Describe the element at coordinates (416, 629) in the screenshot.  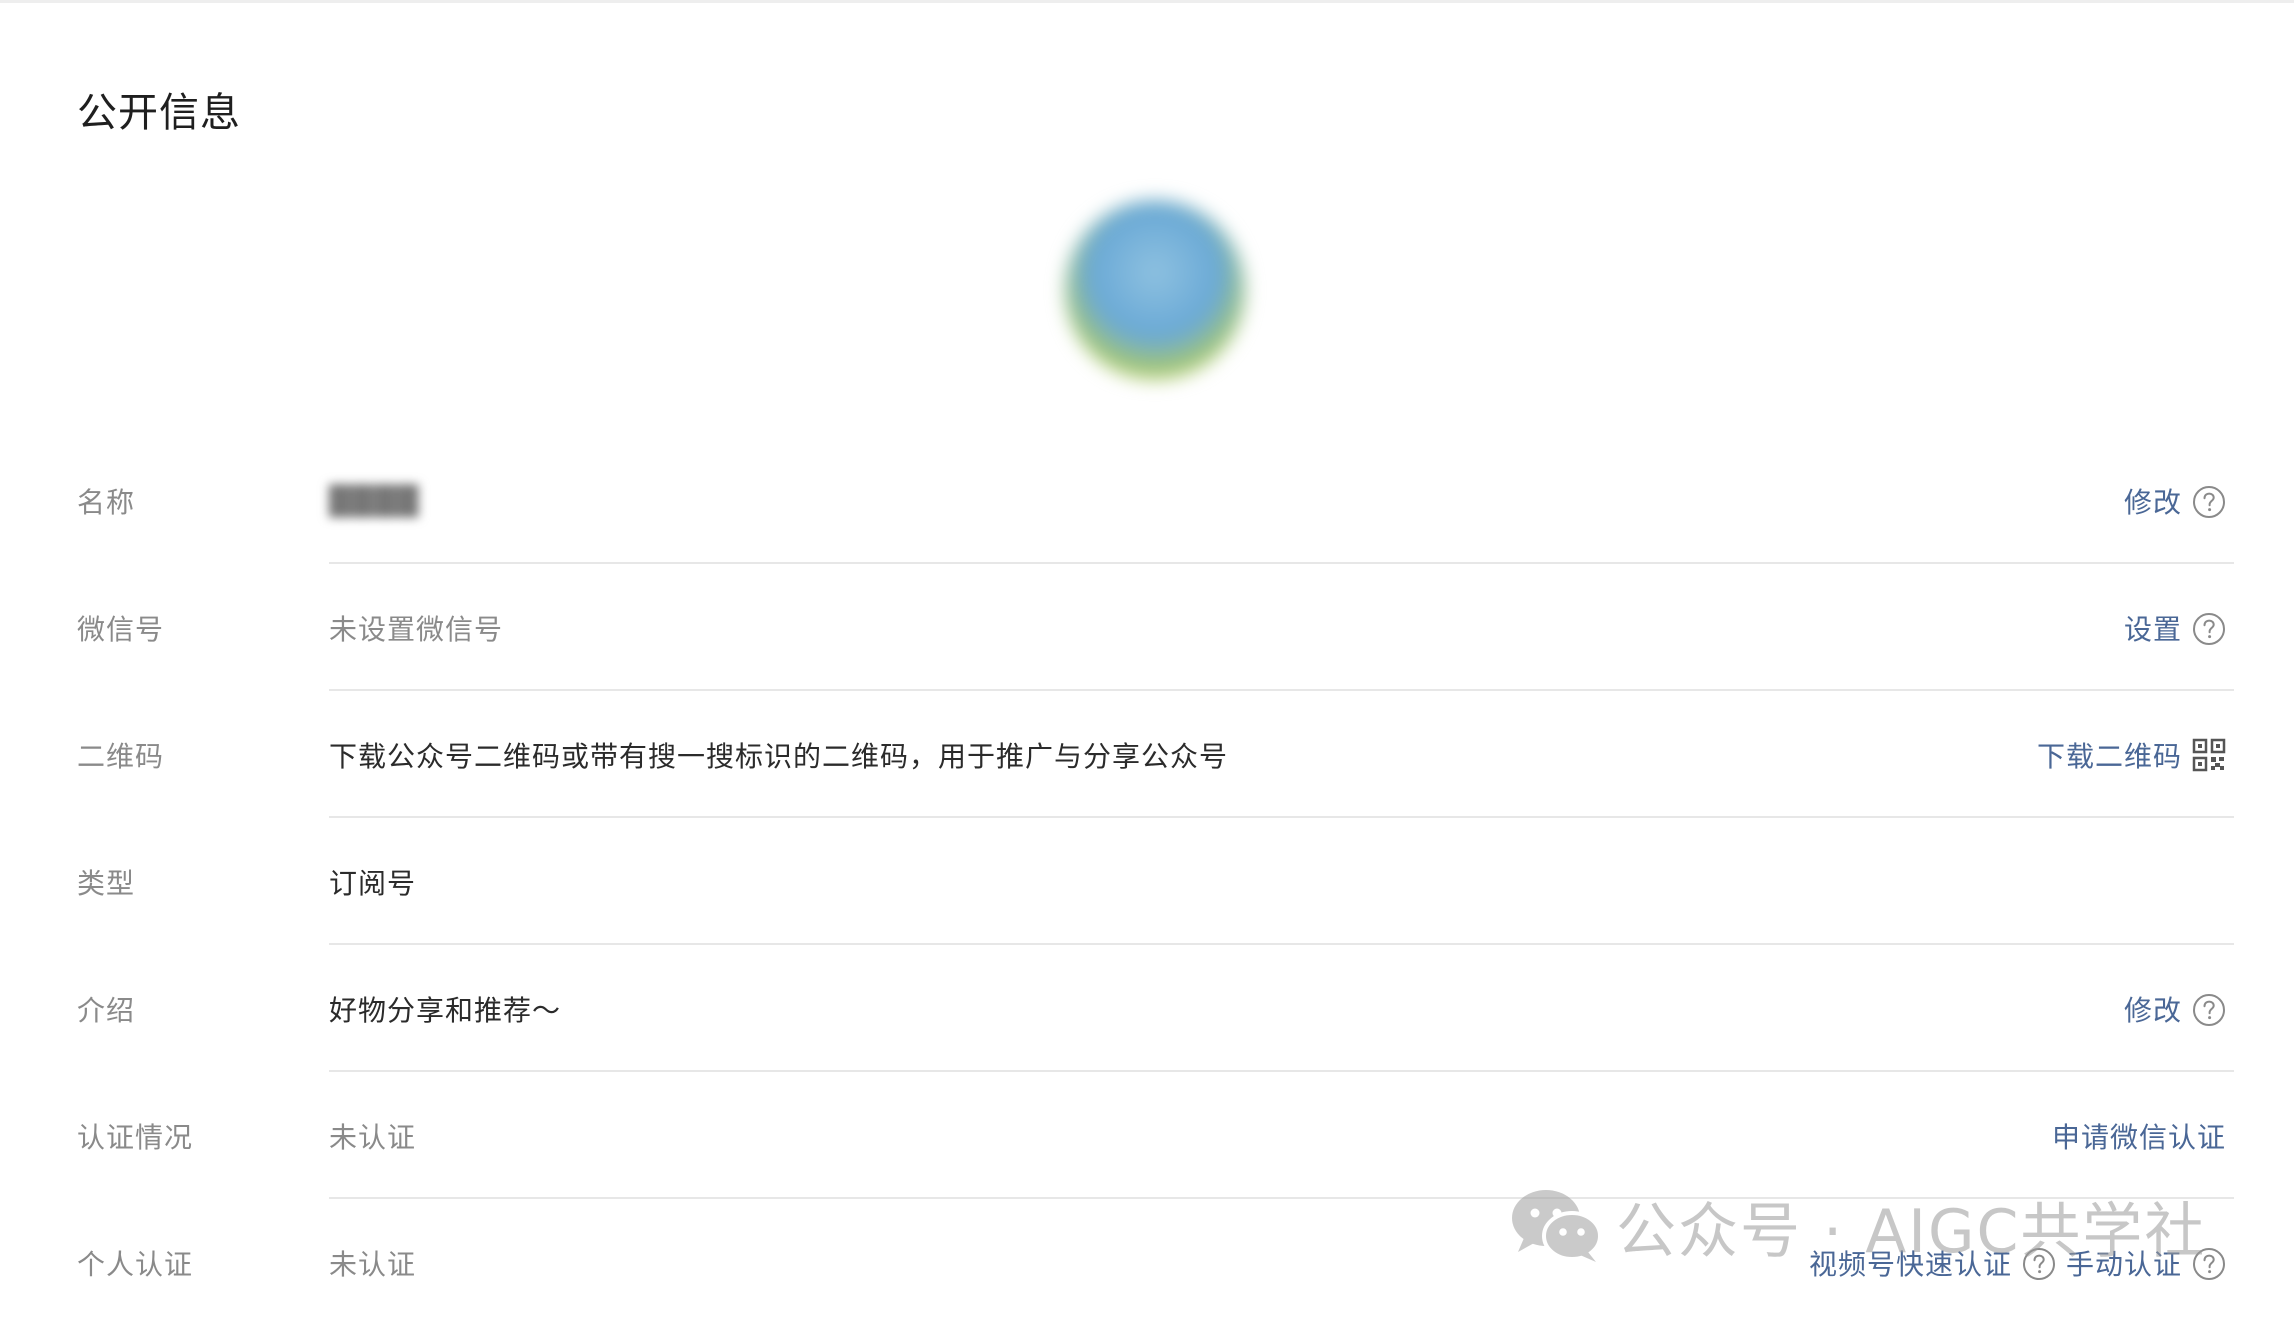
I see `wechat-id-value: 未设置微信号` at that location.